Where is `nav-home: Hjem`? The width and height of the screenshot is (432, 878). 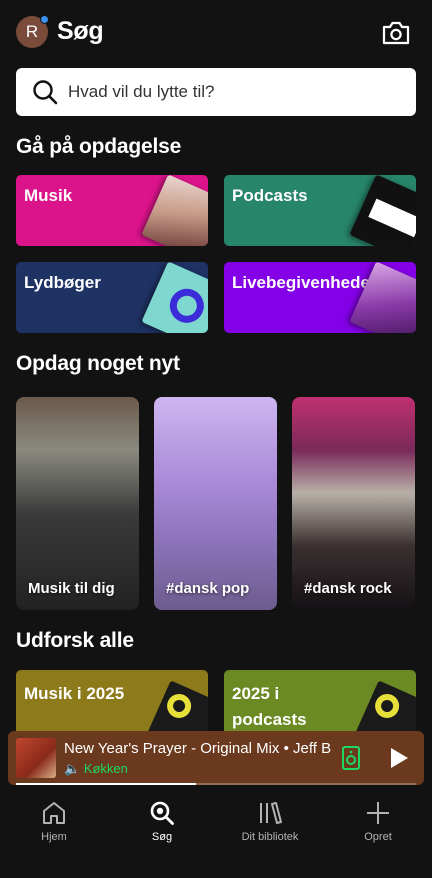
nav-home: Hjem is located at coordinates (54, 821).